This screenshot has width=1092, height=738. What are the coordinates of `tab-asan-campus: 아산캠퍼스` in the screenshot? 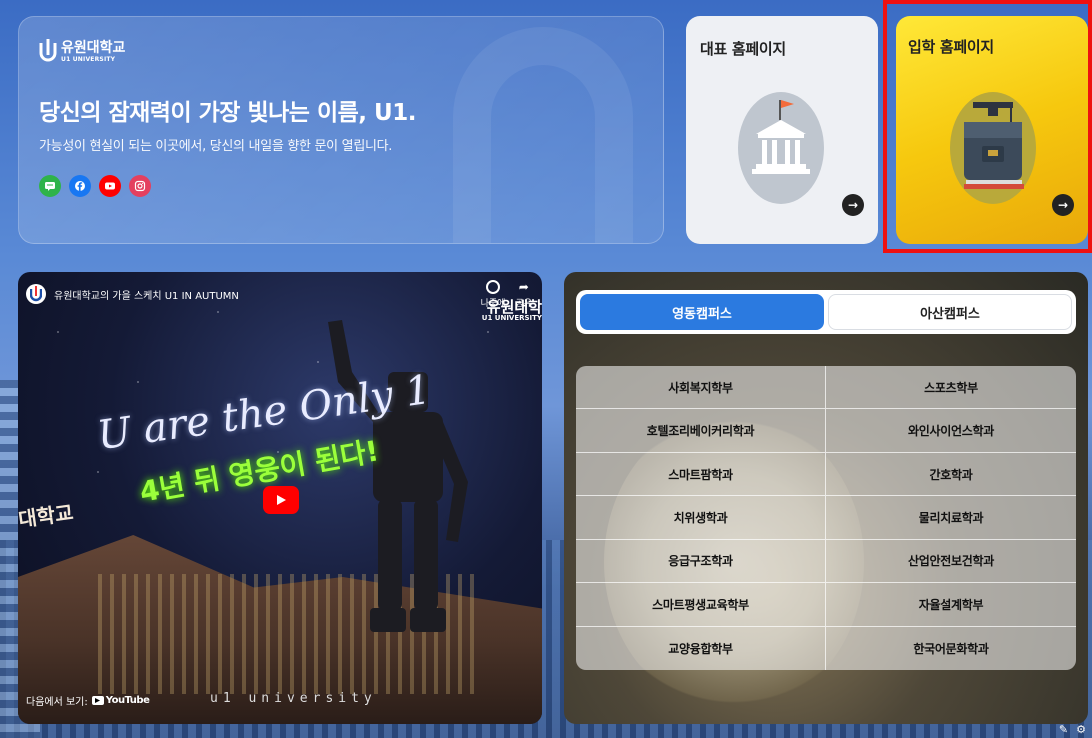 It's located at (950, 312).